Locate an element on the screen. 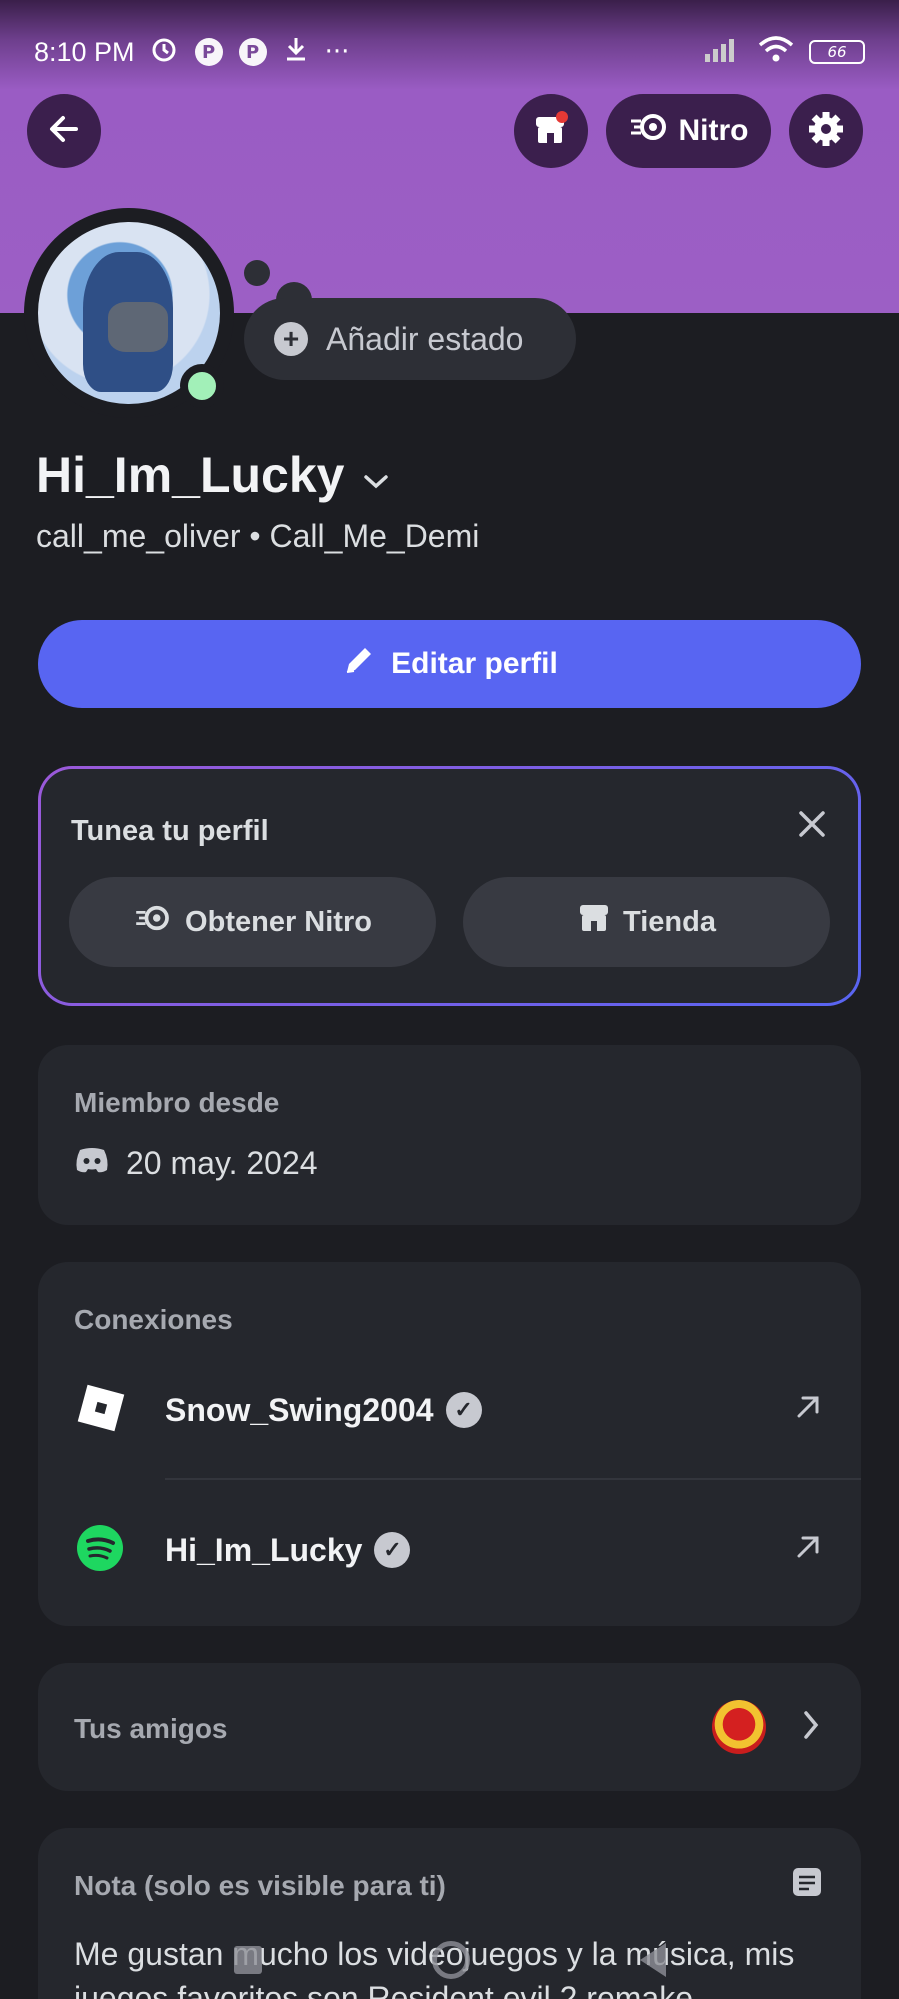 This screenshot has width=899, height=1999. display-name-row: Hi_Im_Lucky is located at coordinates (213, 475).